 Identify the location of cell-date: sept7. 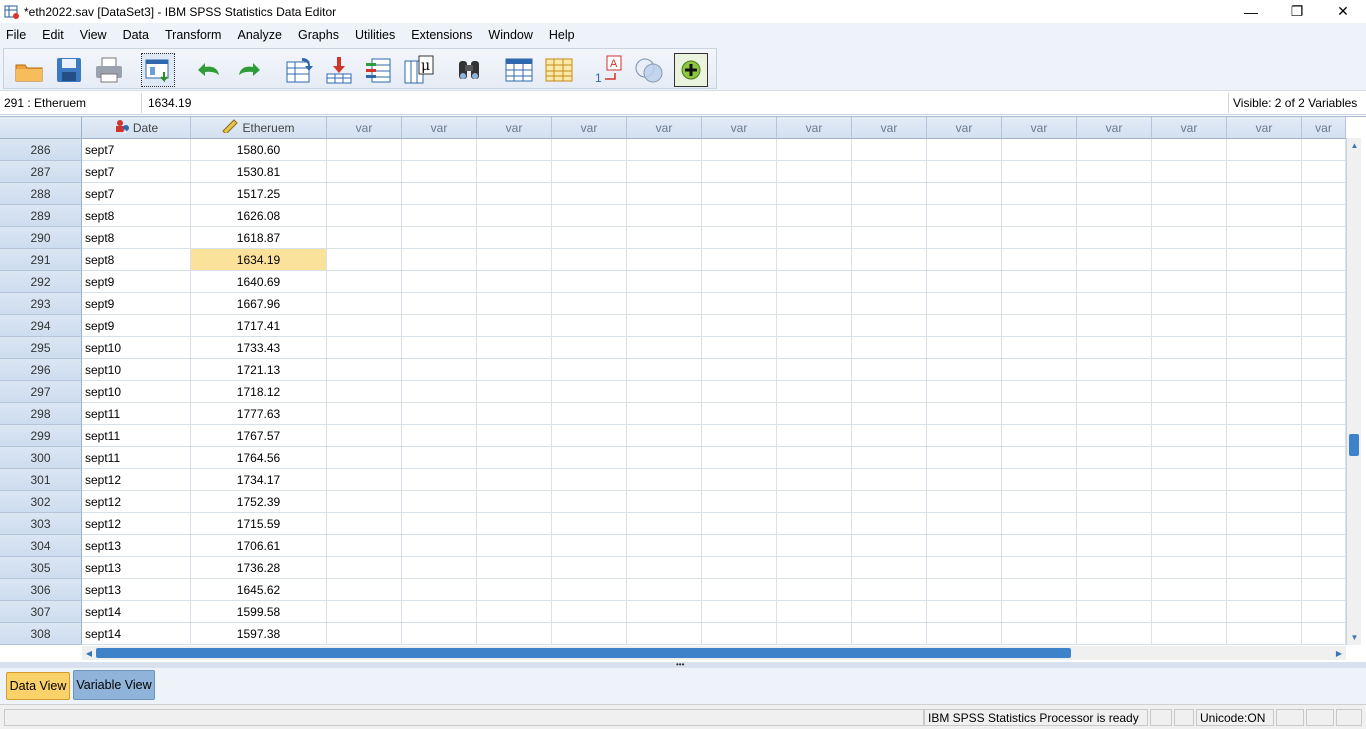
(136, 194).